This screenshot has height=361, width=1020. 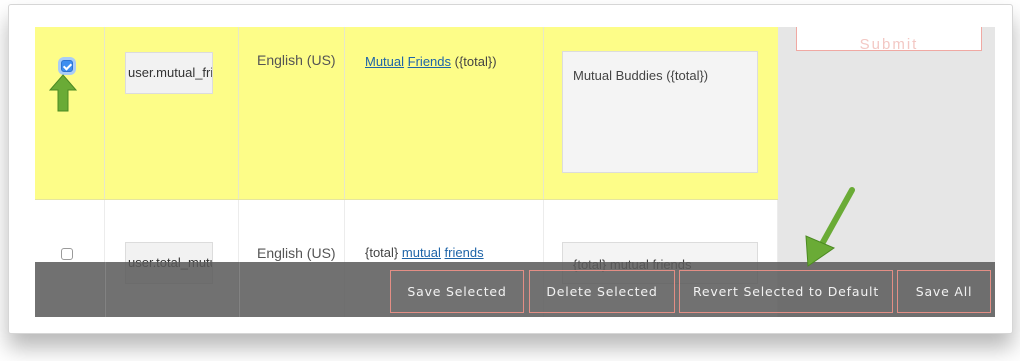 What do you see at coordinates (384, 61) in the screenshot?
I see `link-mutual: Mutual` at bounding box center [384, 61].